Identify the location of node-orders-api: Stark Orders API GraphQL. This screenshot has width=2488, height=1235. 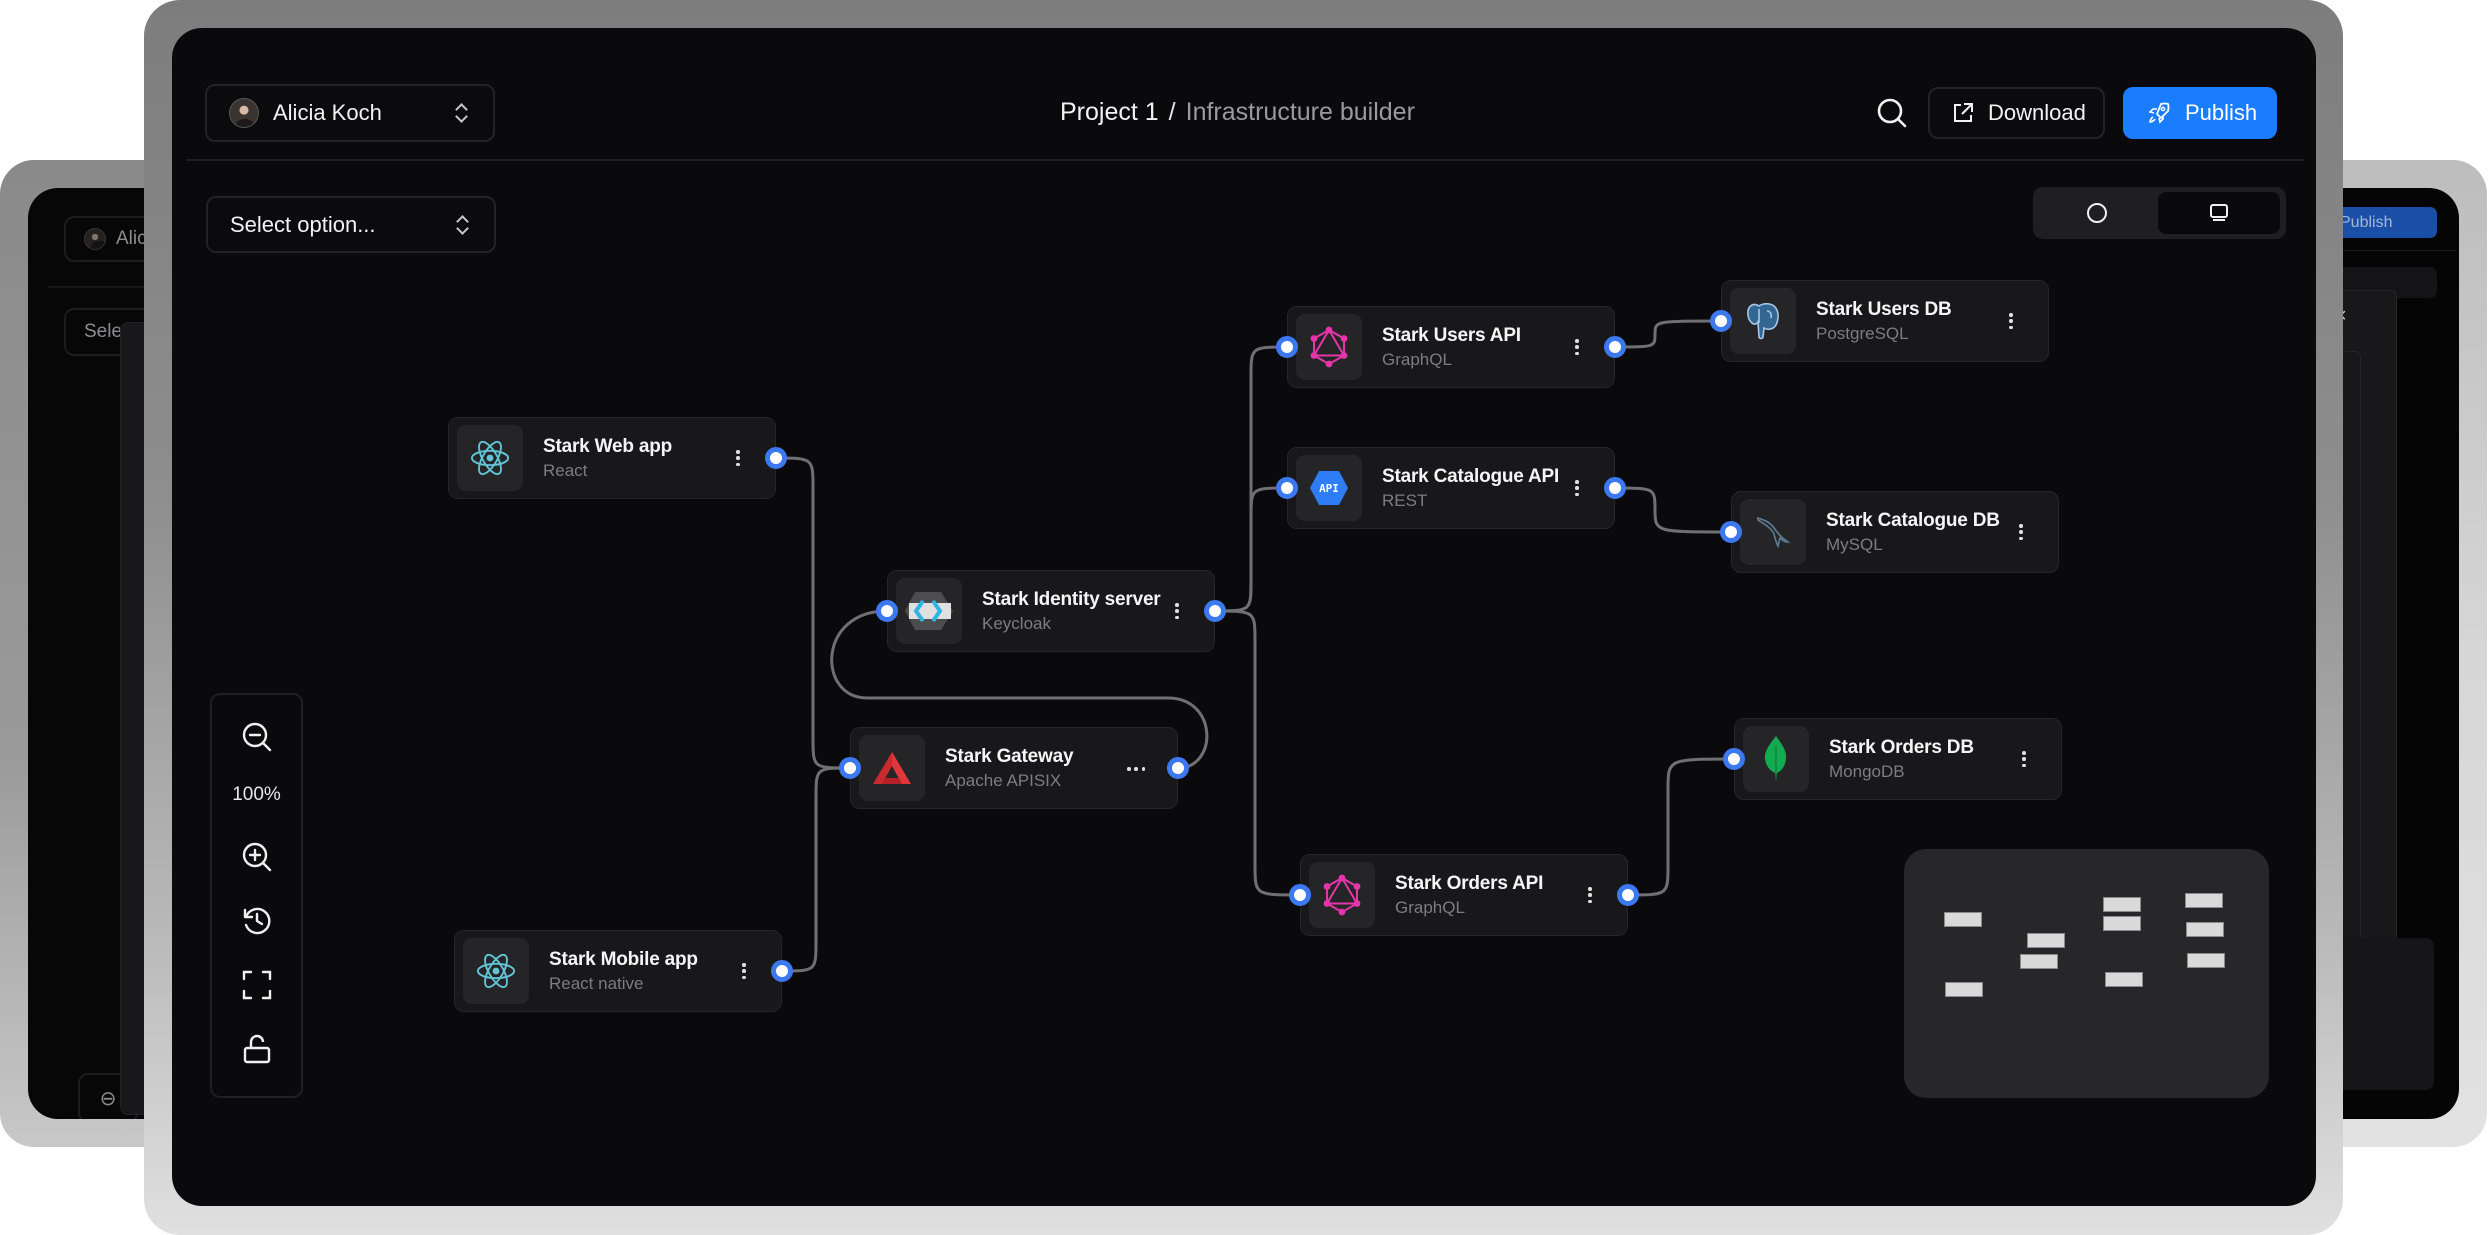
(1464, 895).